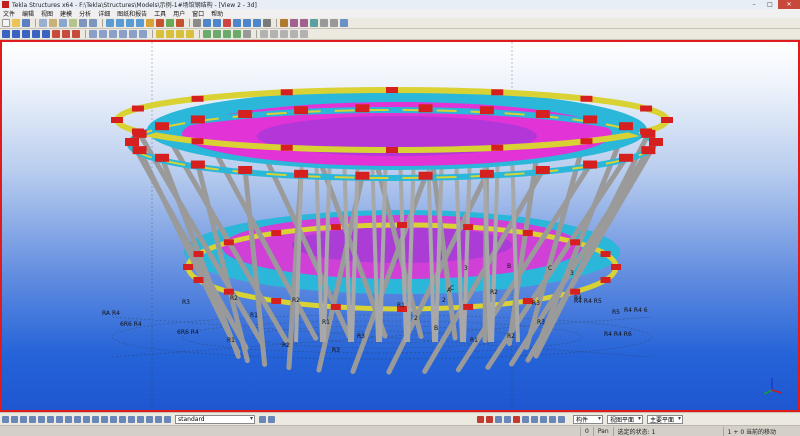  What do you see at coordinates (143, 34) in the screenshot?
I see `combine-icon` at bounding box center [143, 34].